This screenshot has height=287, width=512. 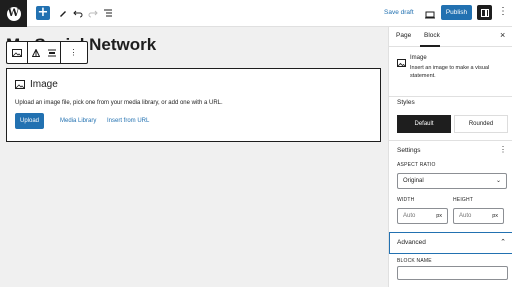 What do you see at coordinates (503, 149) in the screenshot?
I see `settings-options-icon: ⋮` at bounding box center [503, 149].